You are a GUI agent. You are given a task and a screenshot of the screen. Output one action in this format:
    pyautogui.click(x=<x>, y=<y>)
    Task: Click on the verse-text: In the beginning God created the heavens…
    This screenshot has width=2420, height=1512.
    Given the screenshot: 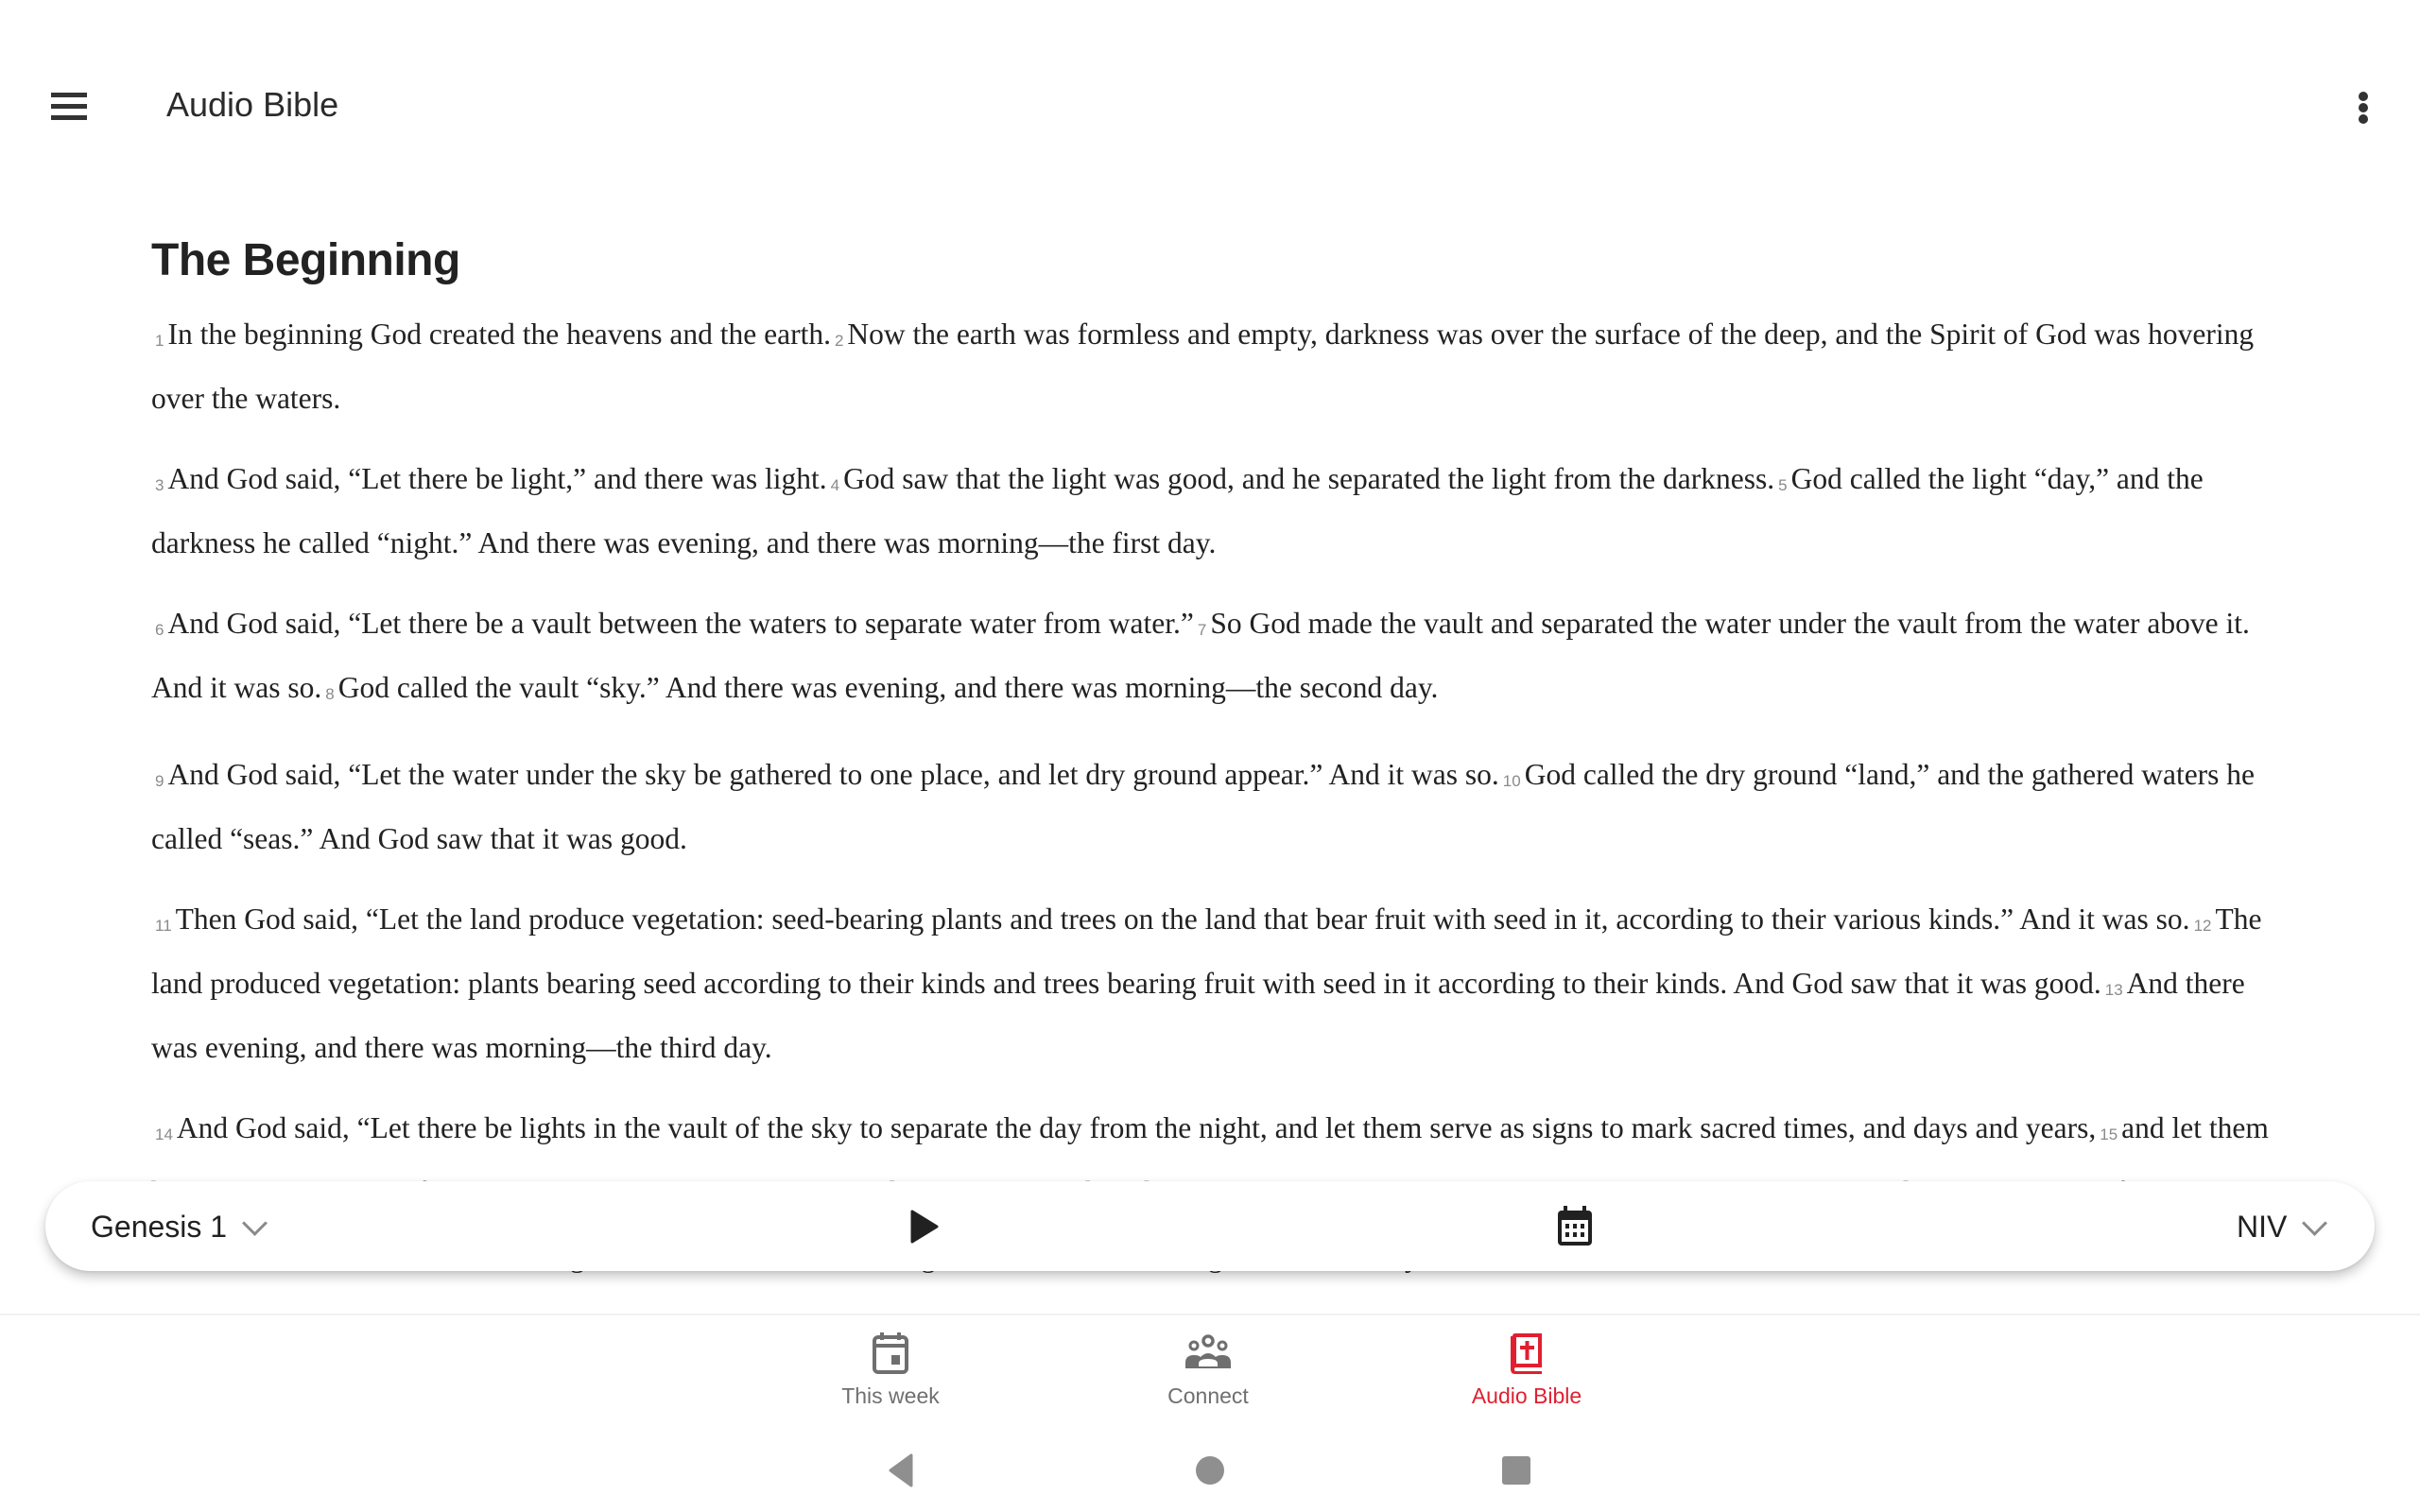 What is the action you would take?
    pyautogui.click(x=499, y=334)
    